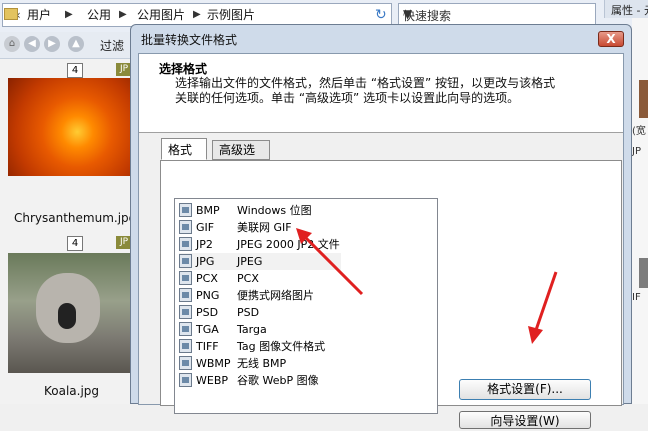  Describe the element at coordinates (207, 329) in the screenshot. I see `format-extension: TGA` at that location.